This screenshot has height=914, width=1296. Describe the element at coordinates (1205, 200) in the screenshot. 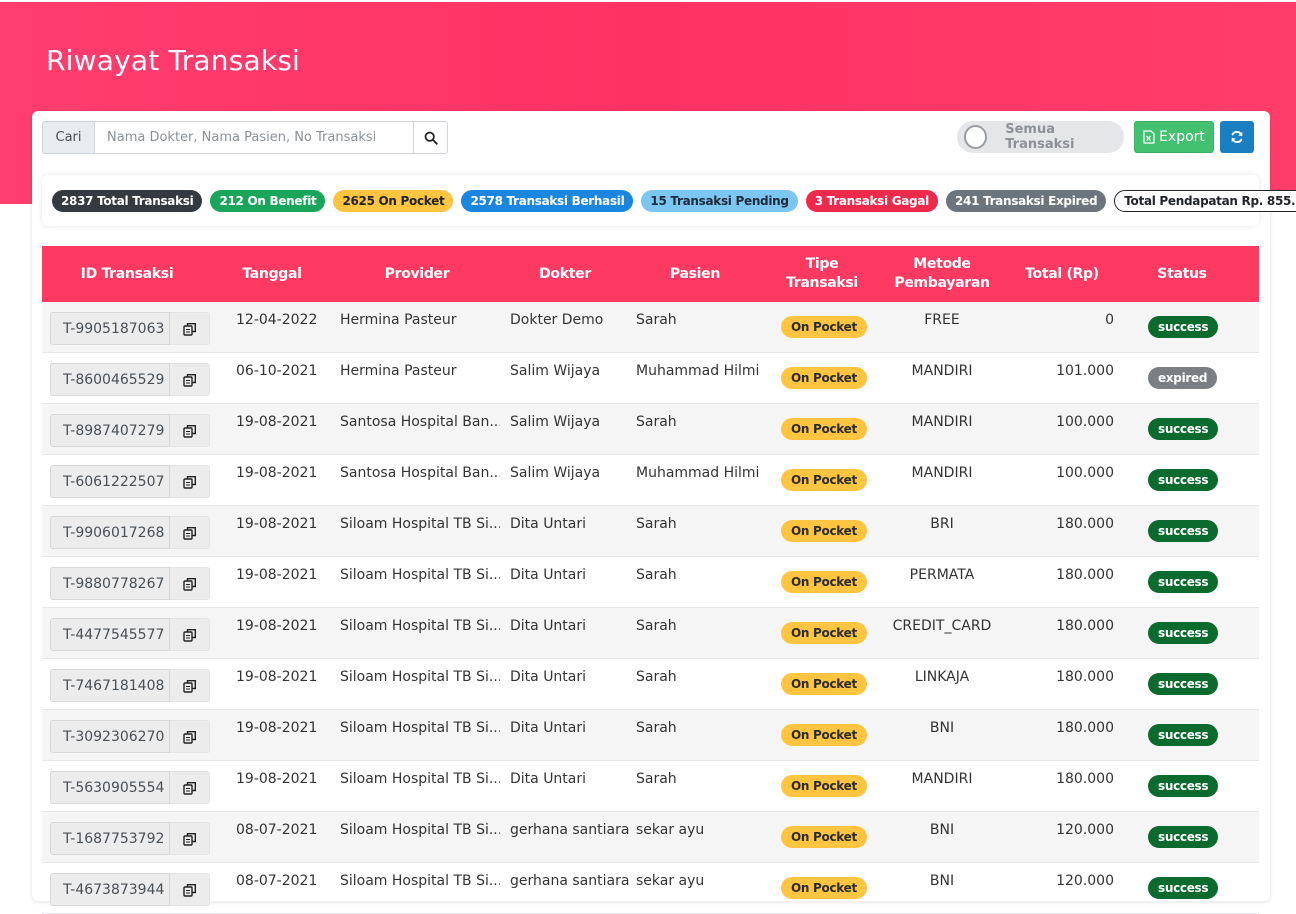

I see `stat-badge: Total Pendapatan Rp. 855.360.207` at that location.